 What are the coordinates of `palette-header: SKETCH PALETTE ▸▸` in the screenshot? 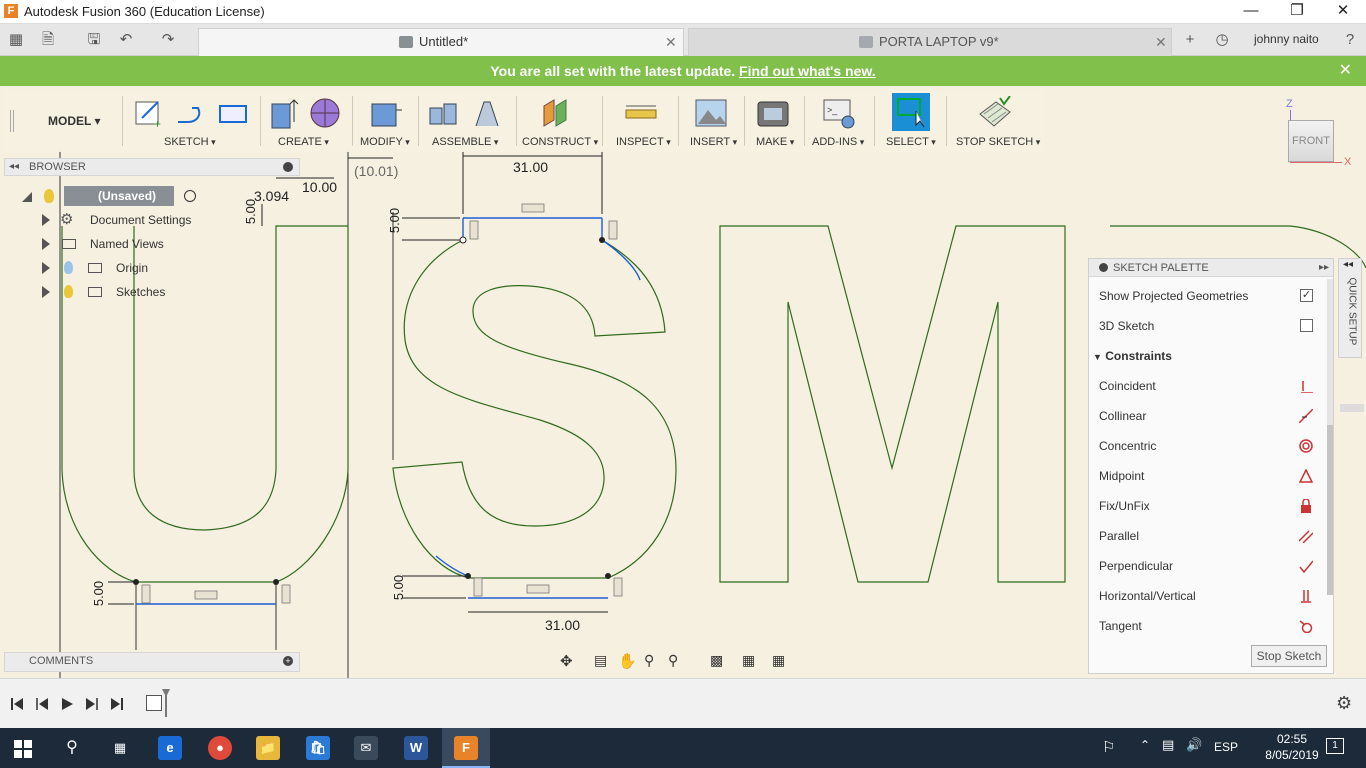 It's located at (1211, 268).